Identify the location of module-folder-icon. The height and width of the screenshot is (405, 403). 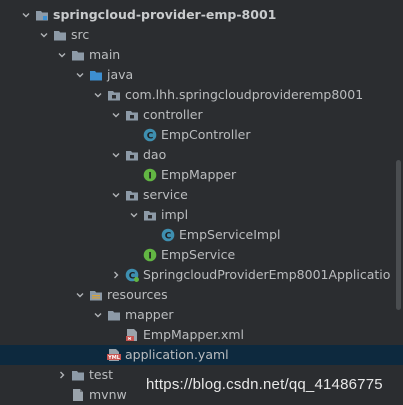
(42, 15).